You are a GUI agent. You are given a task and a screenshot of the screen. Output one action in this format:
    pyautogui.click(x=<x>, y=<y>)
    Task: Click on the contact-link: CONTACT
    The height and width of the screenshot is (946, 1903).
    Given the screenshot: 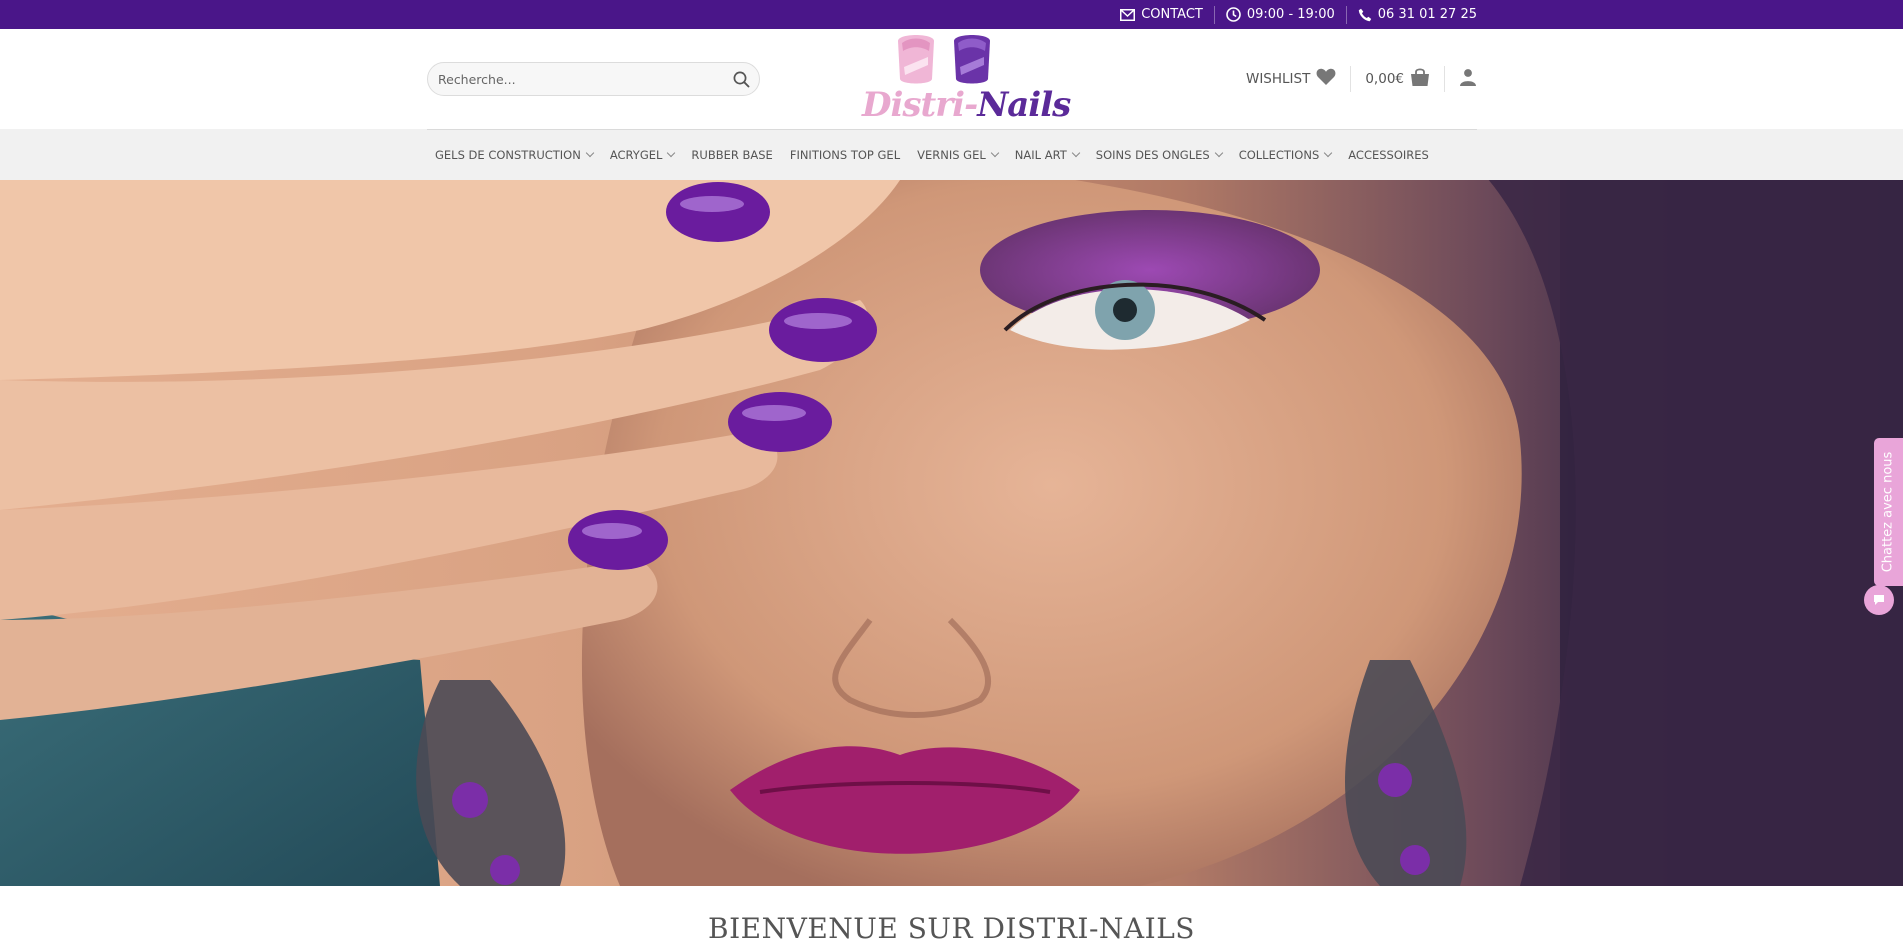 What is the action you would take?
    pyautogui.click(x=1161, y=14)
    